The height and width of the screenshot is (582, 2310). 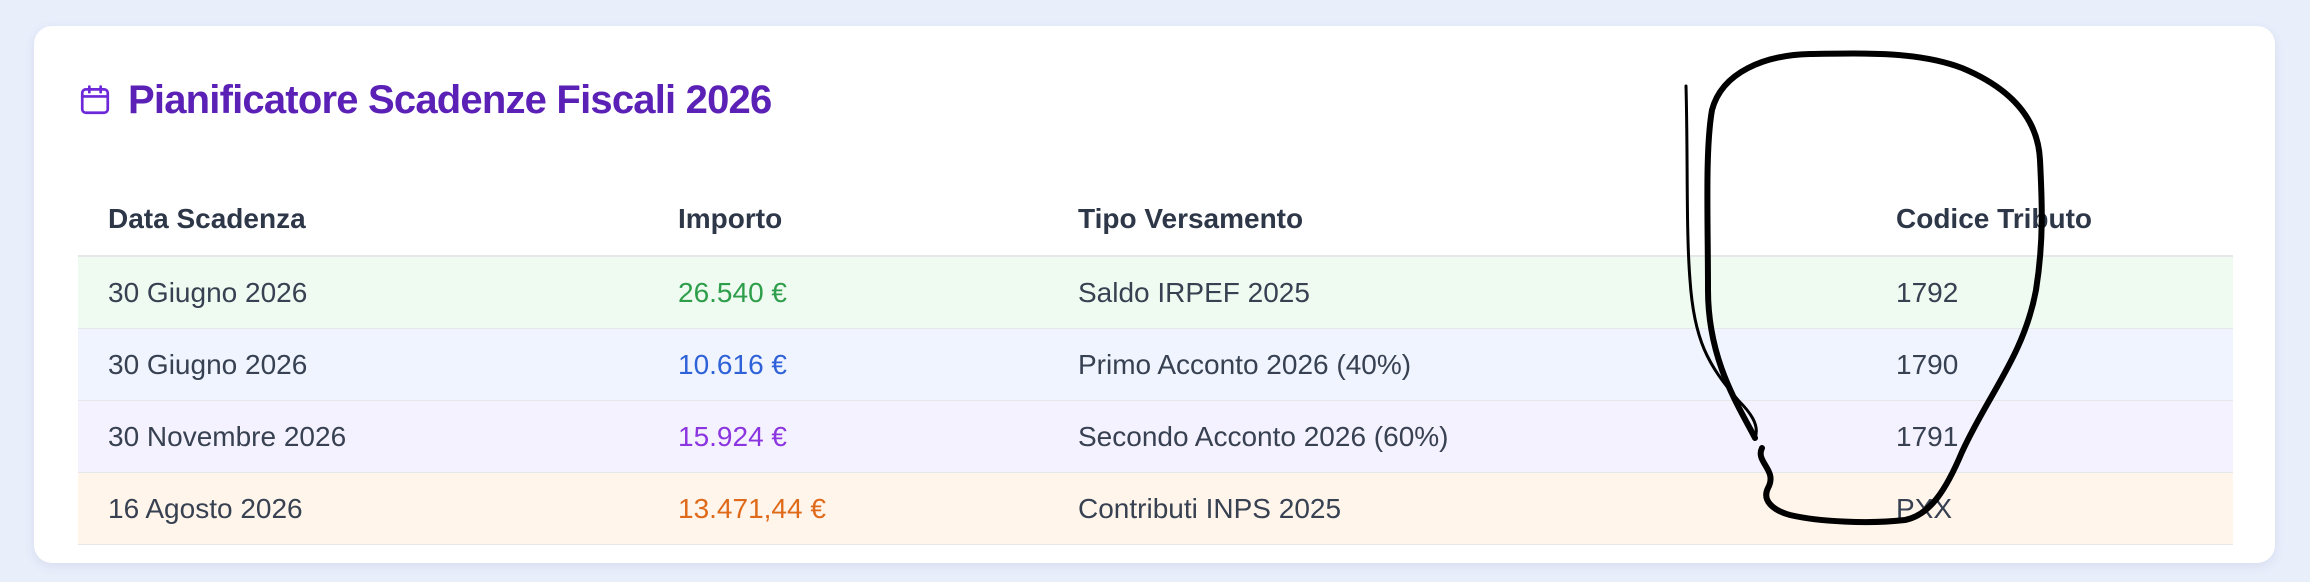 What do you see at coordinates (363, 220) in the screenshot?
I see `column-header-date: Data Scadenza` at bounding box center [363, 220].